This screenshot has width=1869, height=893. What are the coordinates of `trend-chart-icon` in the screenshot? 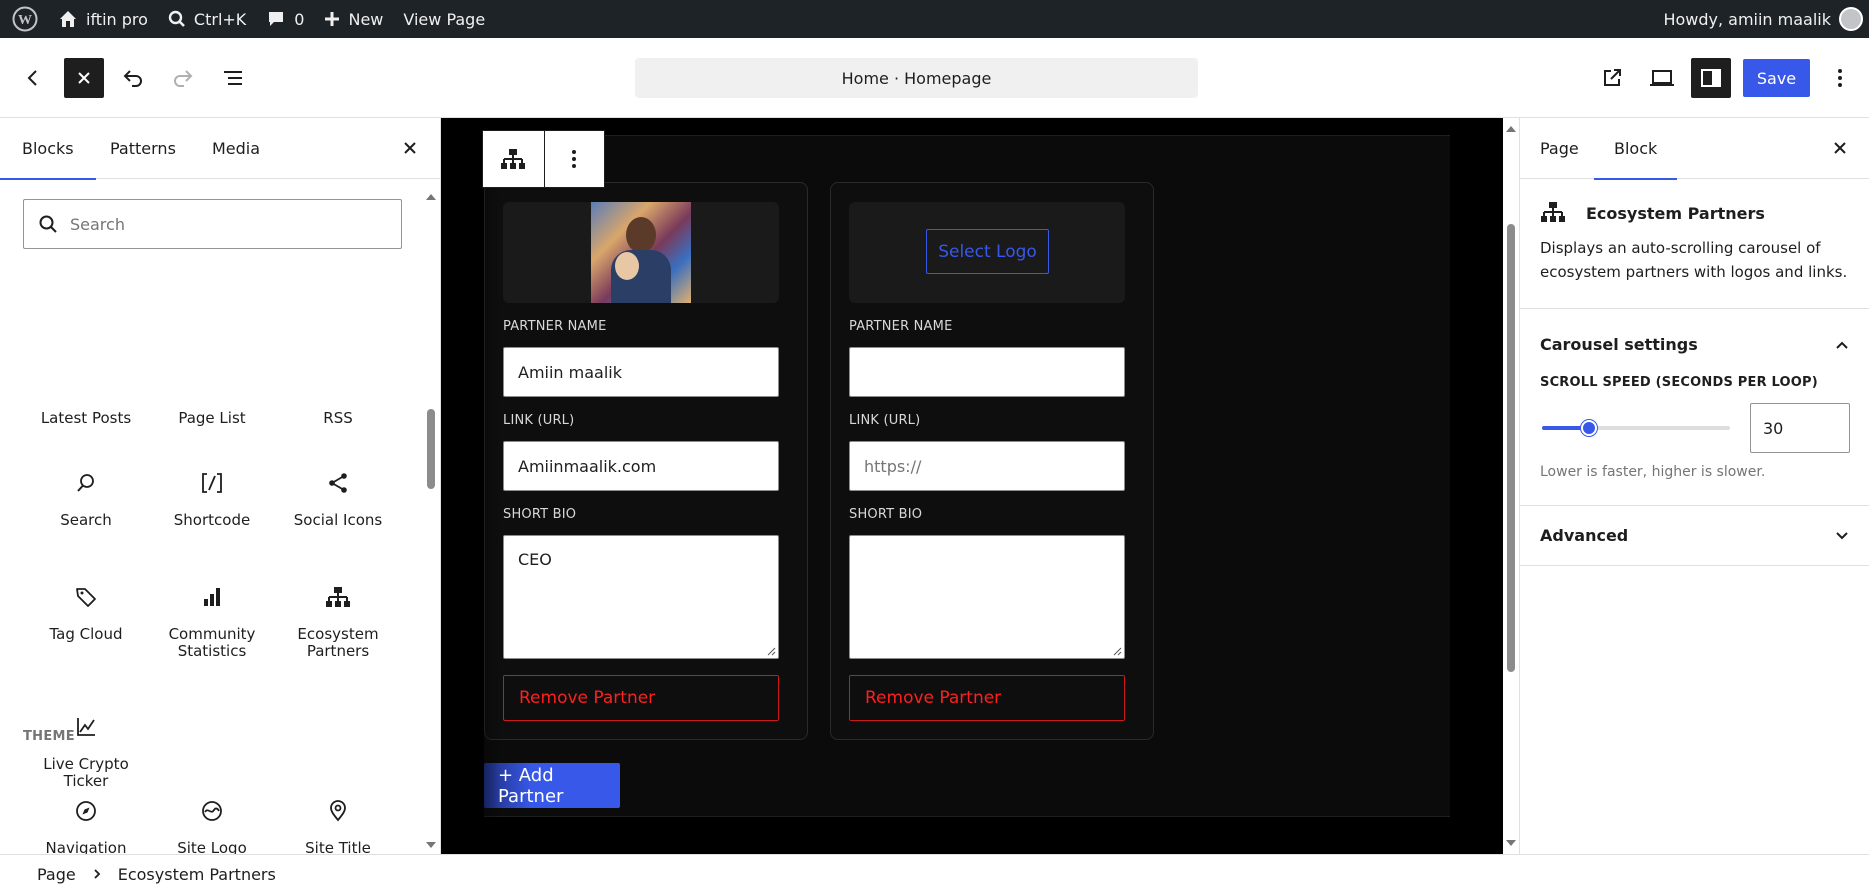 It's located at (86, 727).